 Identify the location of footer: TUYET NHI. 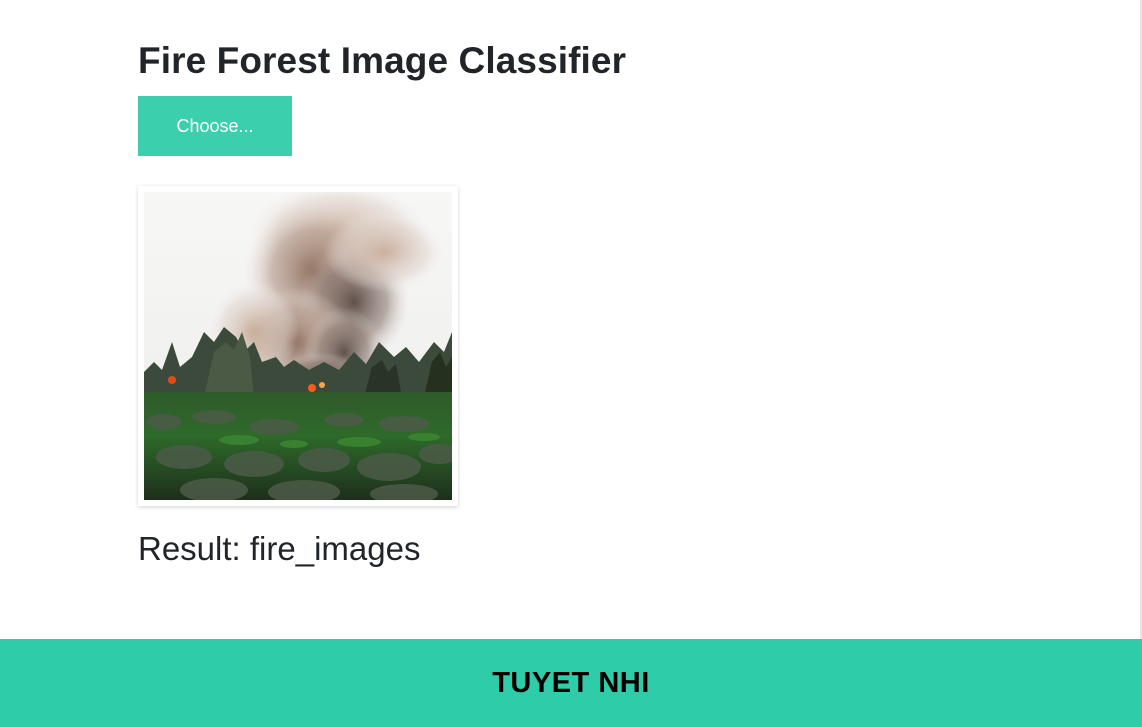
(571, 683).